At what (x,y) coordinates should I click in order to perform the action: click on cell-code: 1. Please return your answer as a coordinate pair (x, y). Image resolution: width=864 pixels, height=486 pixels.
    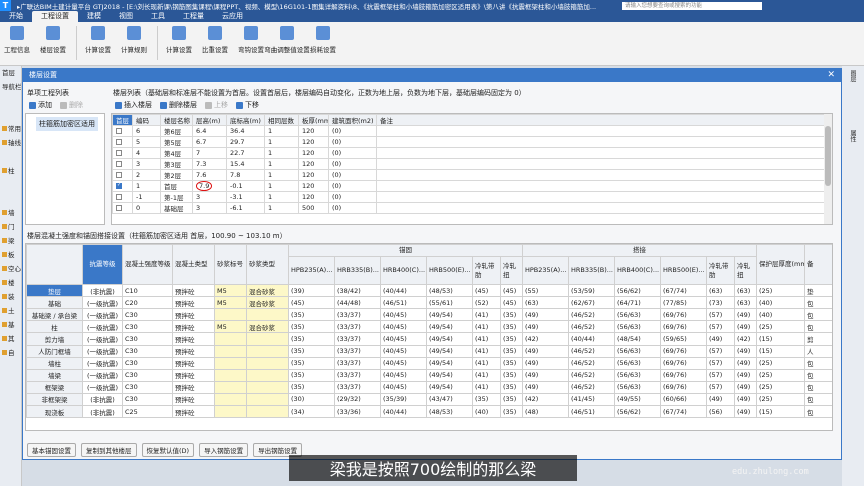
    Looking at the image, I should click on (146, 186).